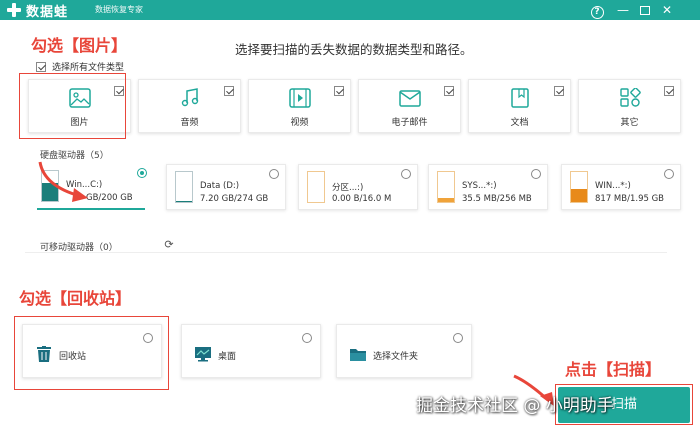 This screenshot has height=428, width=700. What do you see at coordinates (169, 245) in the screenshot?
I see `refresh-icon: ⟳` at bounding box center [169, 245].